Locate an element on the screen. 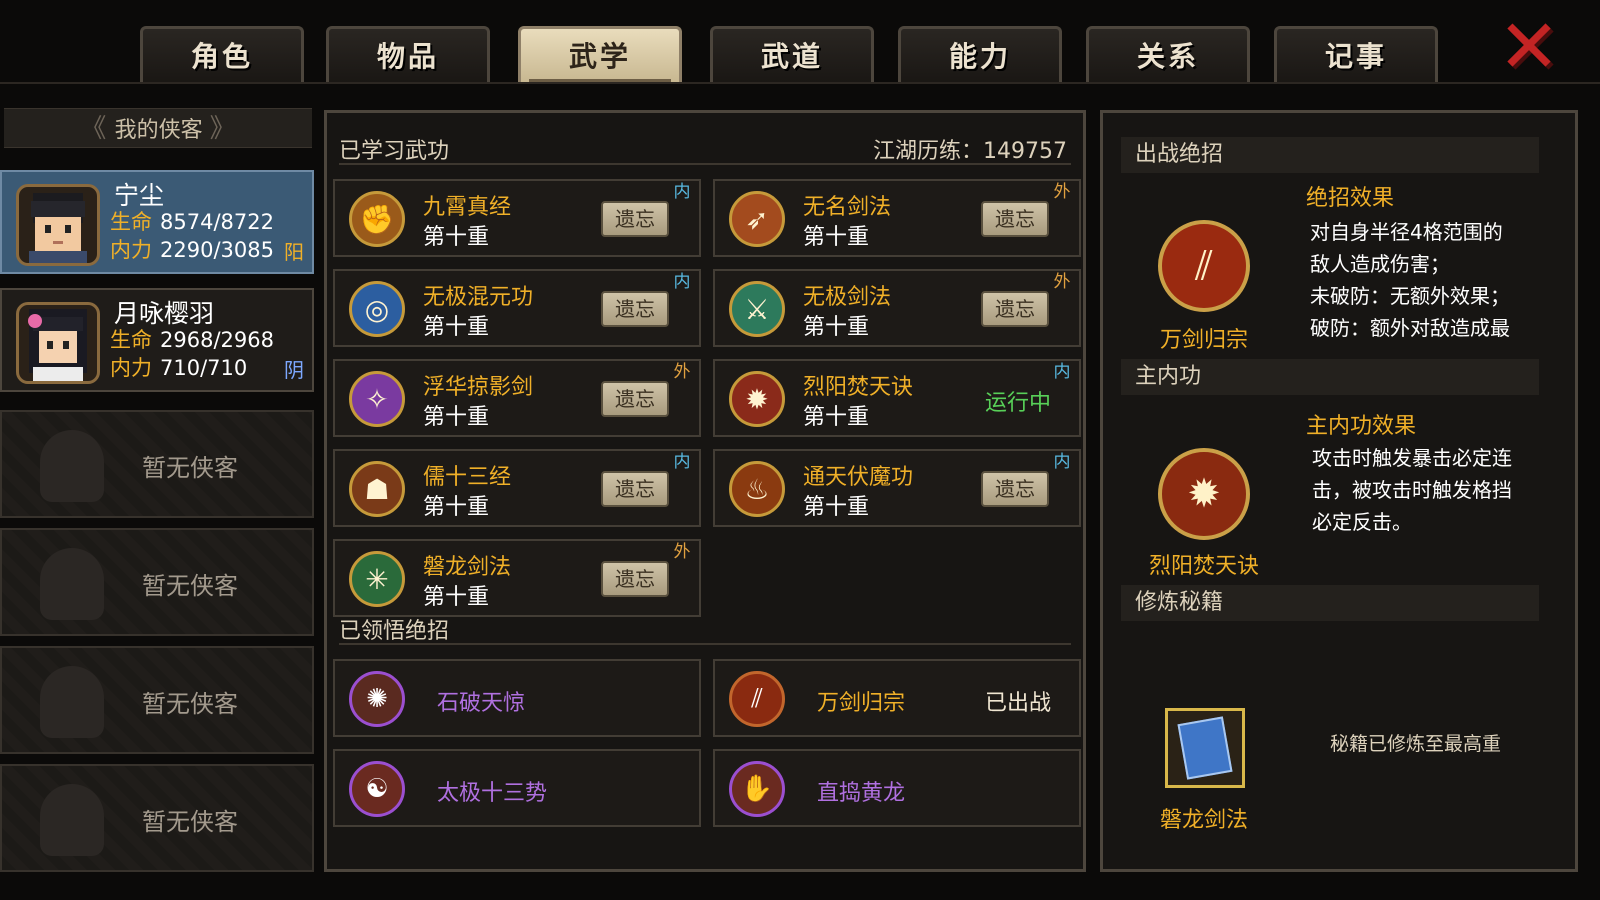 The image size is (1600, 900). ultimate-card: ✺ 石破天惊 is located at coordinates (517, 698).